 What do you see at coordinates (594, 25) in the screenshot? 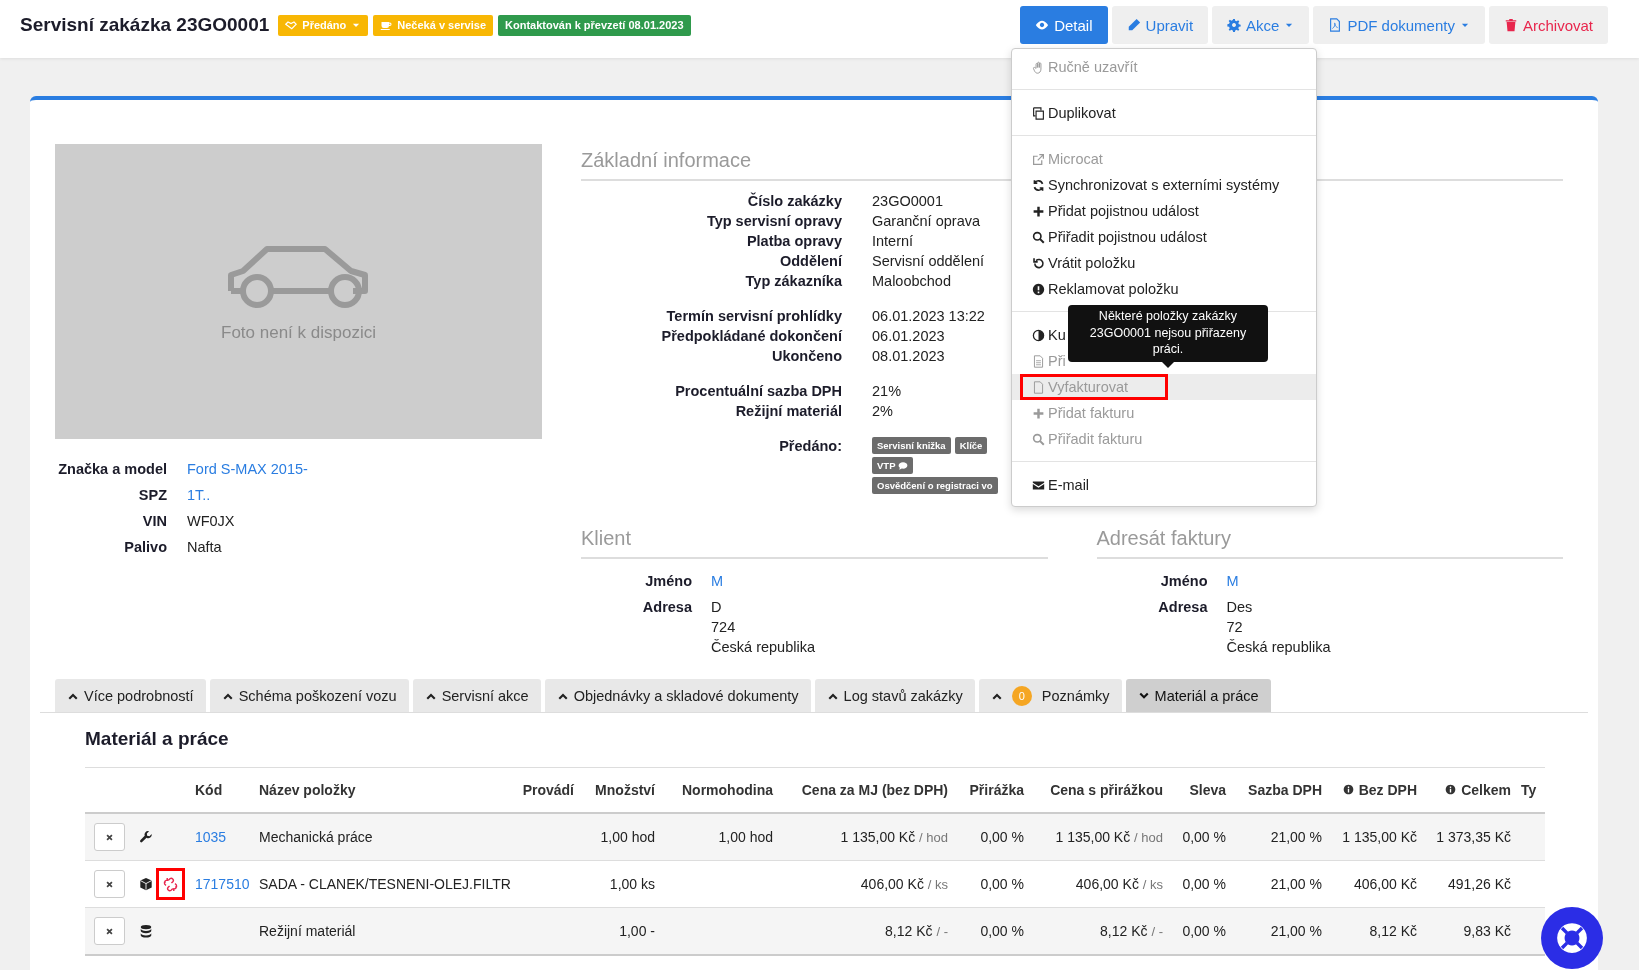
I see `status-badge: Kontaktován k převzetí 08.01.2023` at bounding box center [594, 25].